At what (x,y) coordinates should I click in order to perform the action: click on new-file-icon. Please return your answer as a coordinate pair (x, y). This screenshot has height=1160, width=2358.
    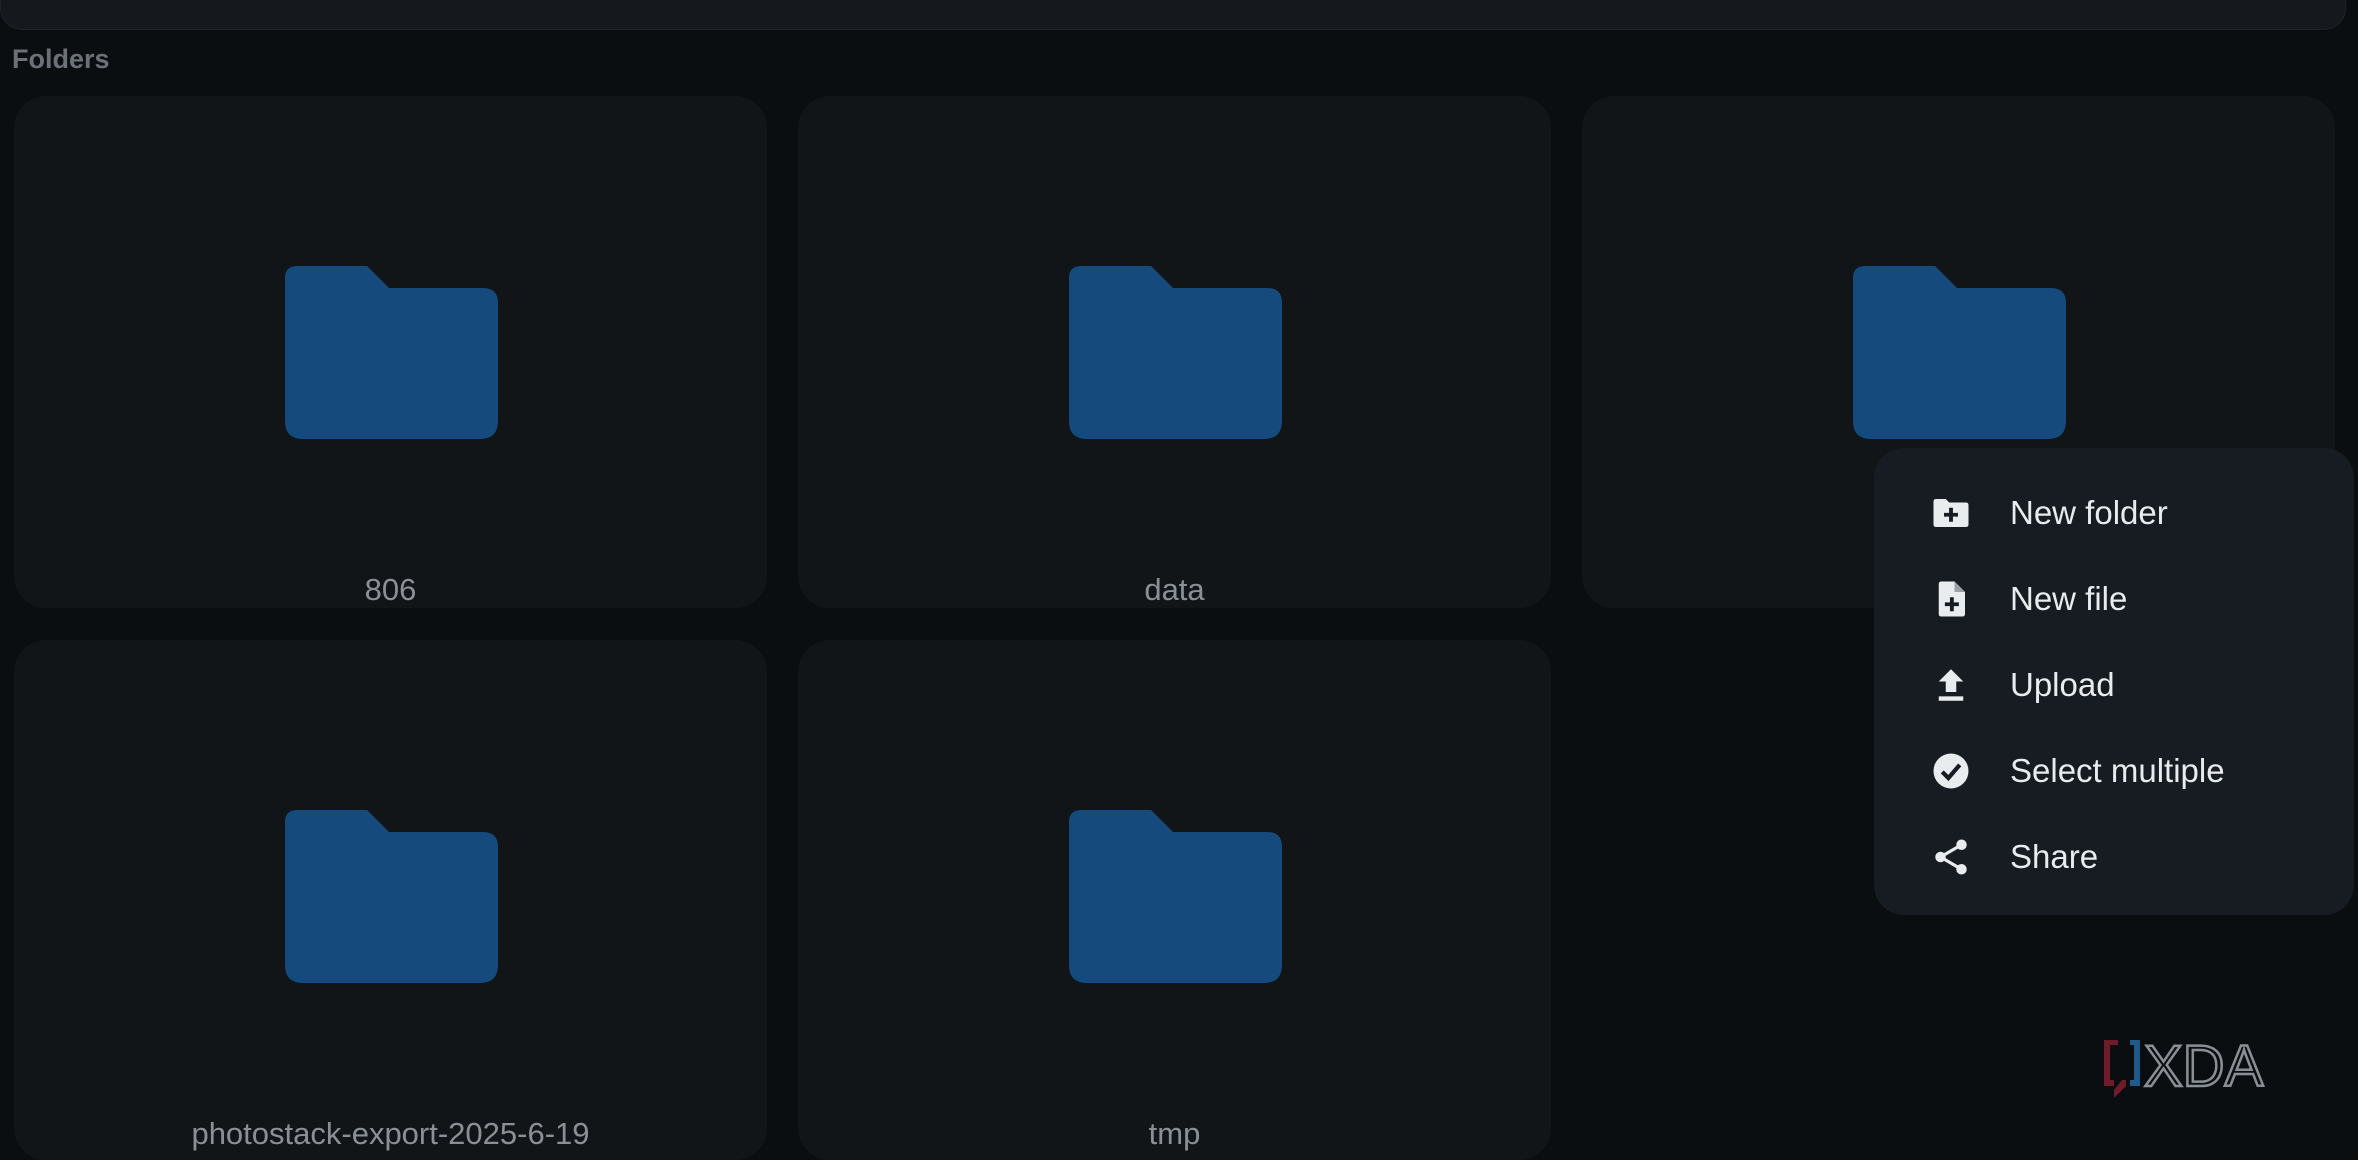
    Looking at the image, I should click on (1951, 599).